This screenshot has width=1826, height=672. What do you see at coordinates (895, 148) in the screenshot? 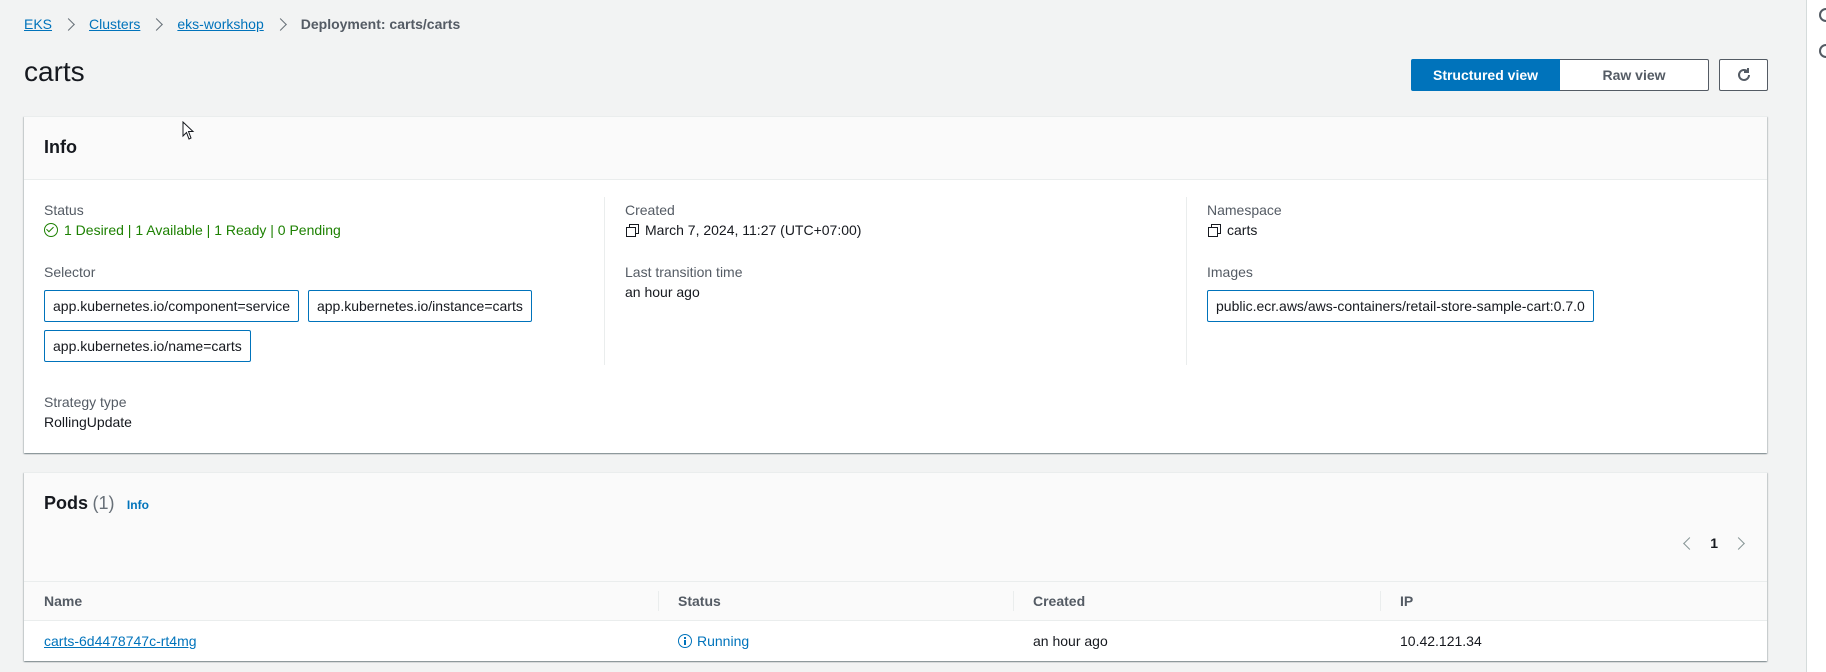
I see `info-panel-header: Info` at bounding box center [895, 148].